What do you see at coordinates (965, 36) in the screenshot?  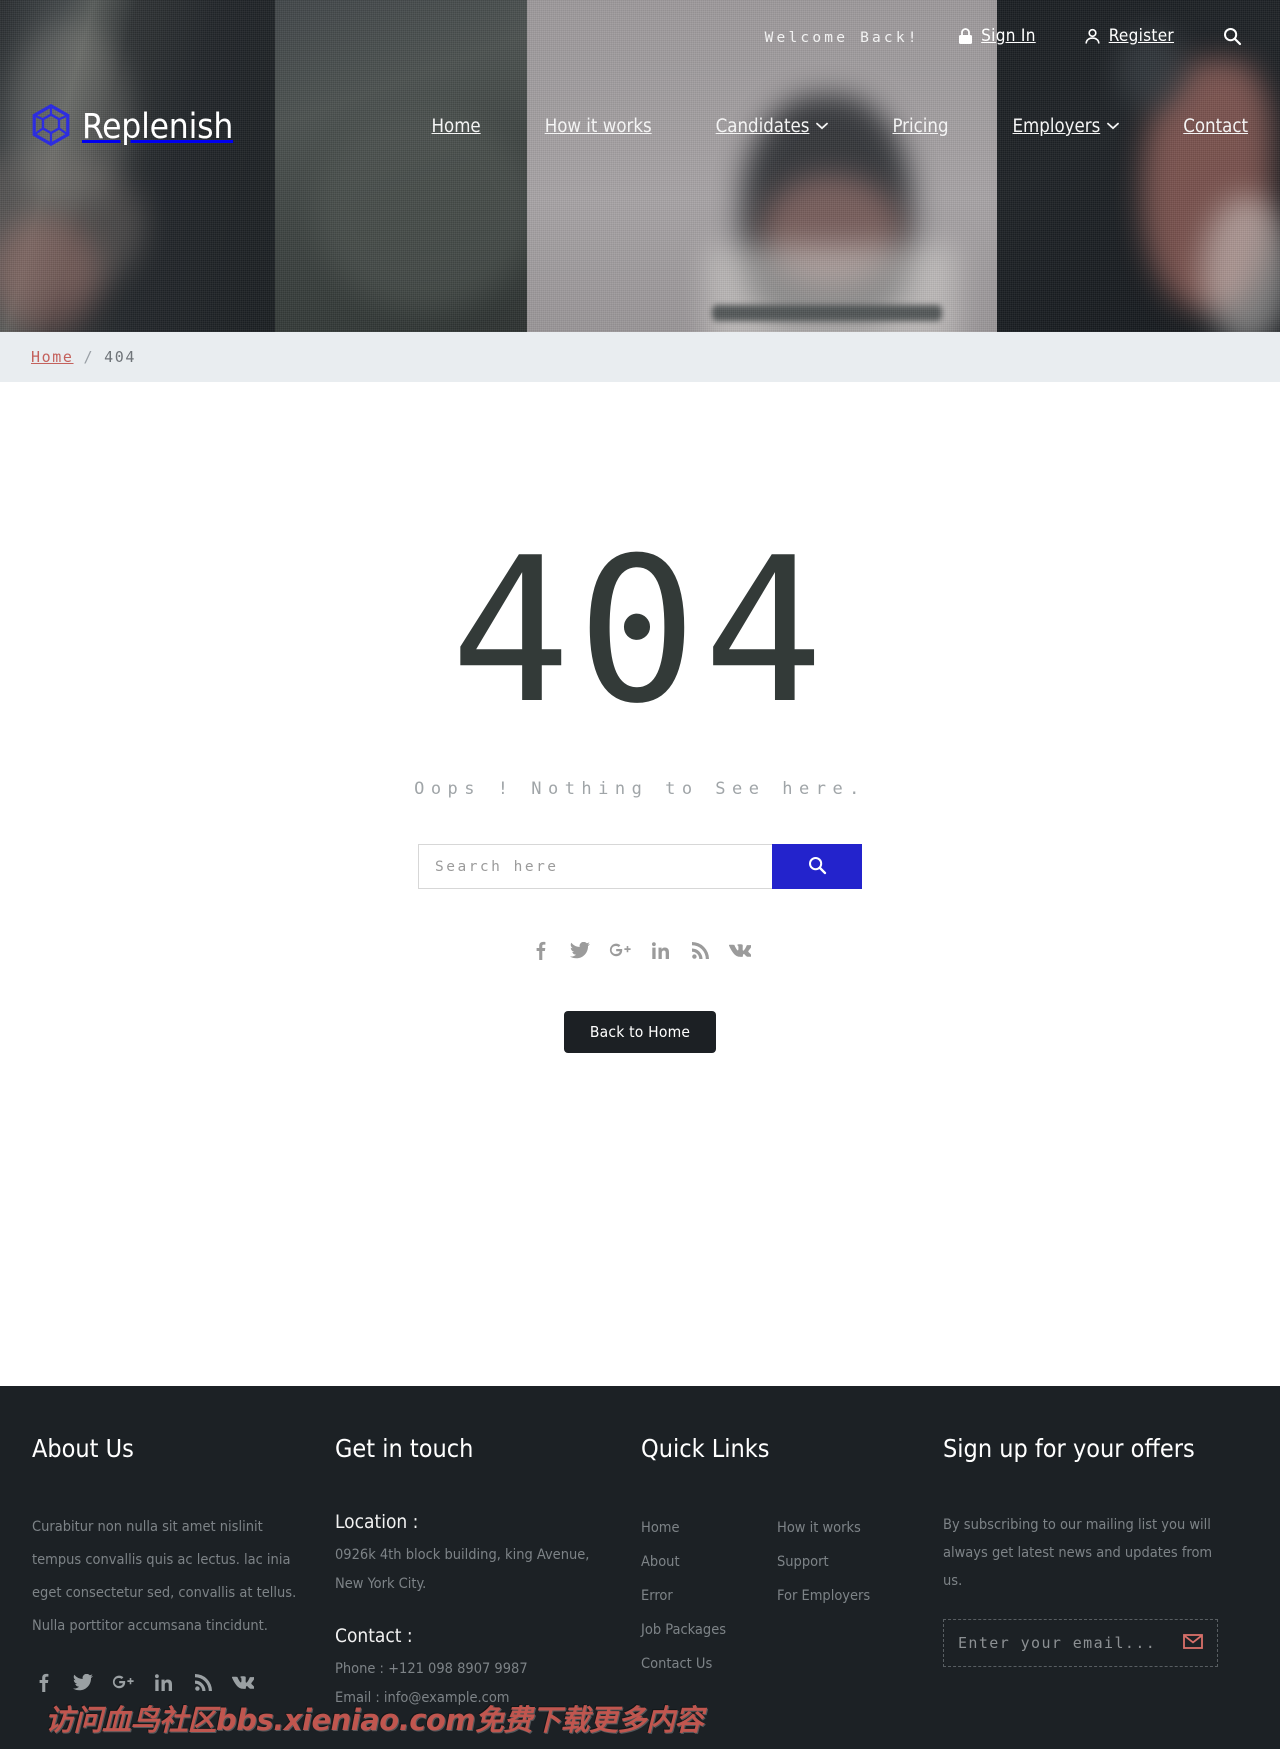 I see `lock-icon` at bounding box center [965, 36].